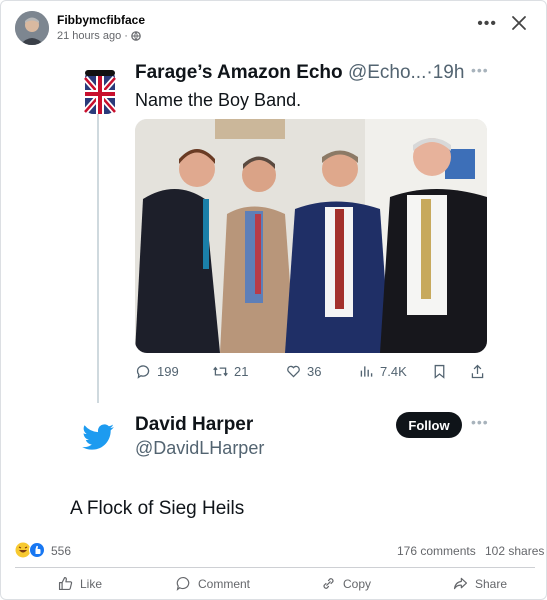 The width and height of the screenshot is (547, 600). I want to click on close-icon, so click(519, 23).